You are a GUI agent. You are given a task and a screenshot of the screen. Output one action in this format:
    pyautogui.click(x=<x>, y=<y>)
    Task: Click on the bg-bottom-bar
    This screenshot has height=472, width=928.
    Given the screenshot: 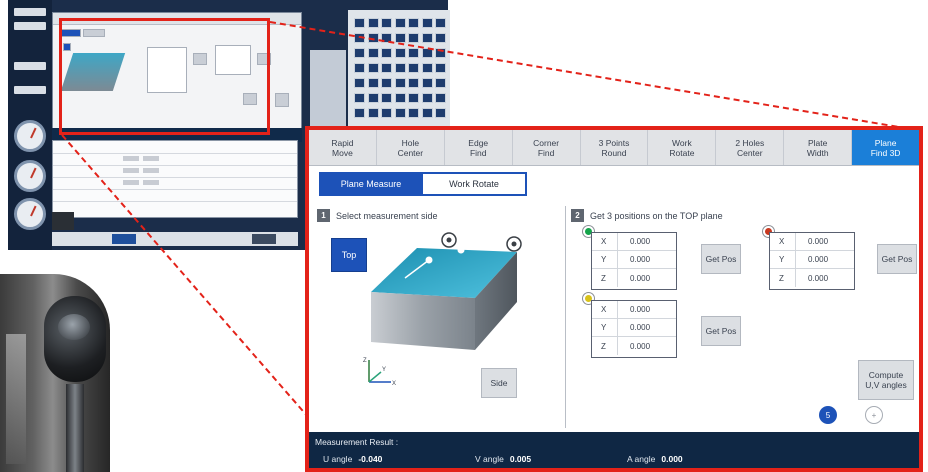 What is the action you would take?
    pyautogui.click(x=175, y=239)
    